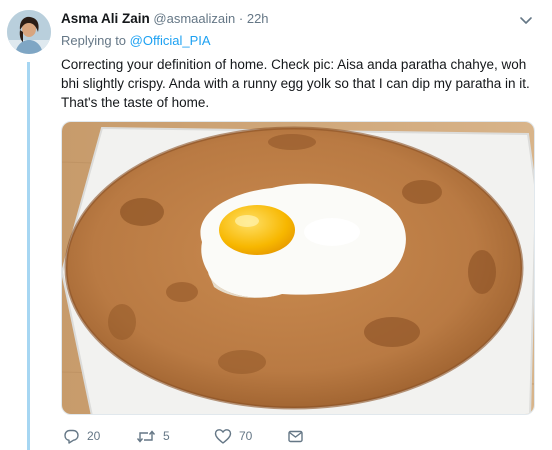 The width and height of the screenshot is (552, 450). I want to click on reply-icon, so click(71, 436).